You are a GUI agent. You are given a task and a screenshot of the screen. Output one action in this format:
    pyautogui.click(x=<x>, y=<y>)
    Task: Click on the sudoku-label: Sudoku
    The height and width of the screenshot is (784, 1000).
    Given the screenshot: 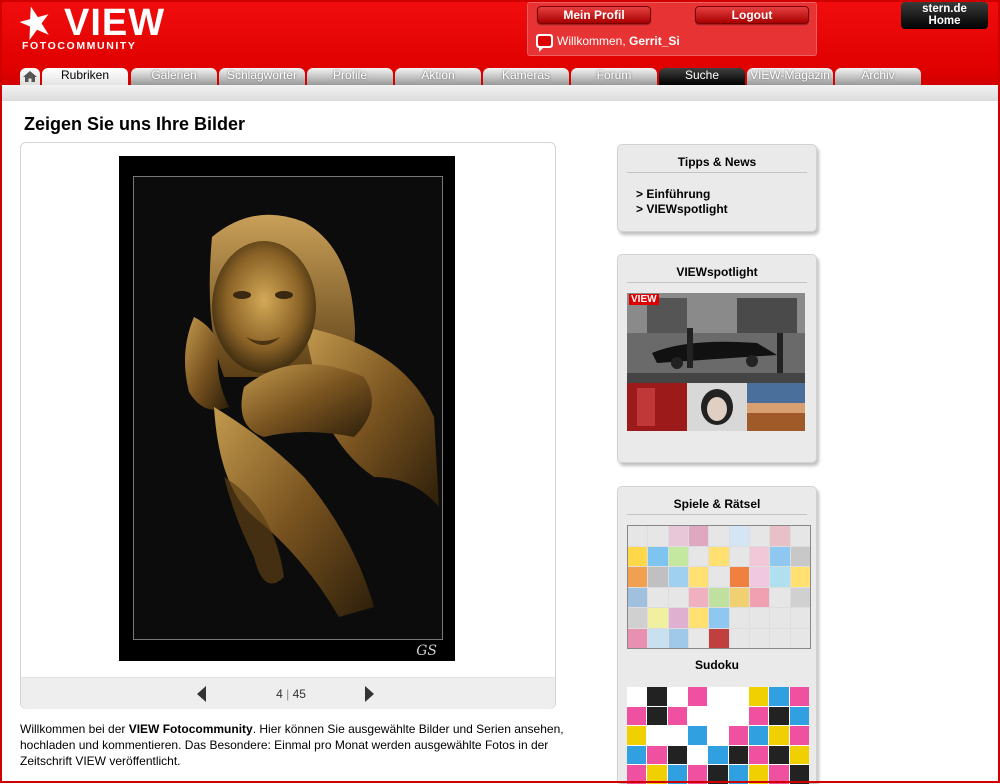 What is the action you would take?
    pyautogui.click(x=717, y=665)
    